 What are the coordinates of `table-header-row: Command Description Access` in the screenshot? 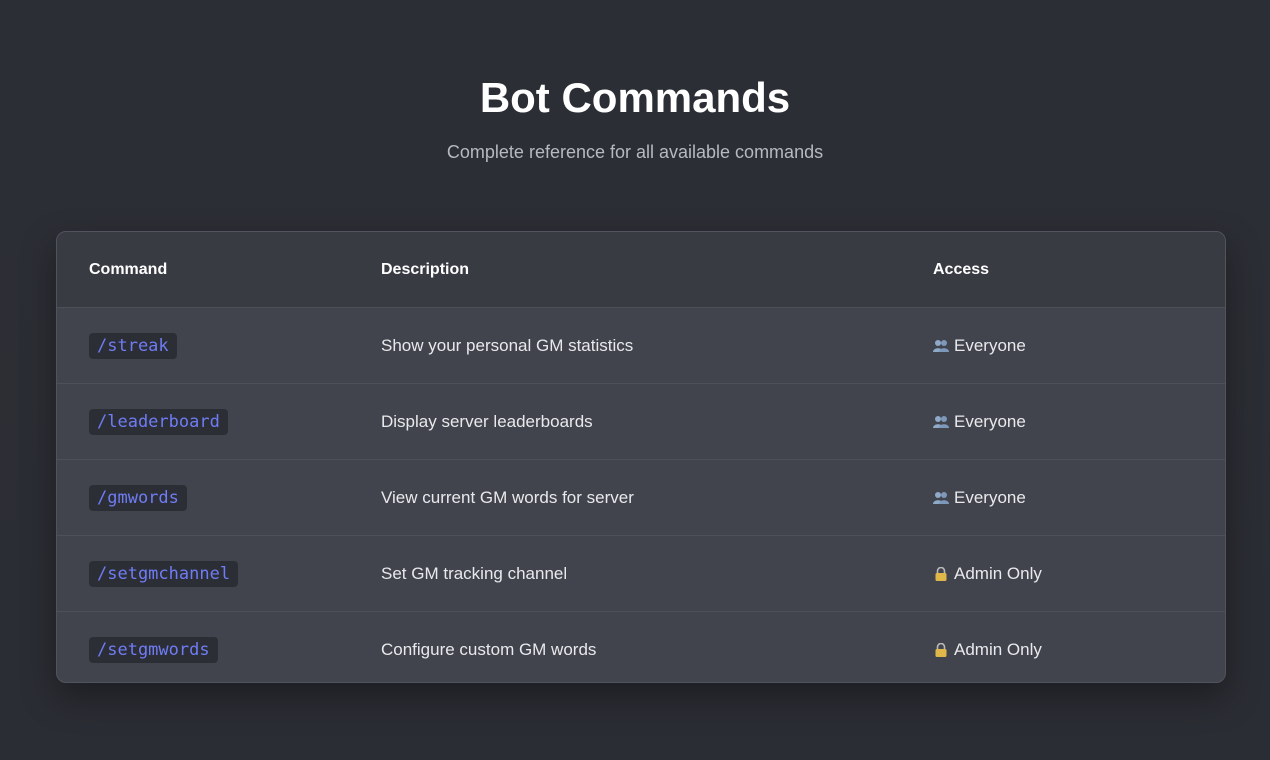 It's located at (641, 270).